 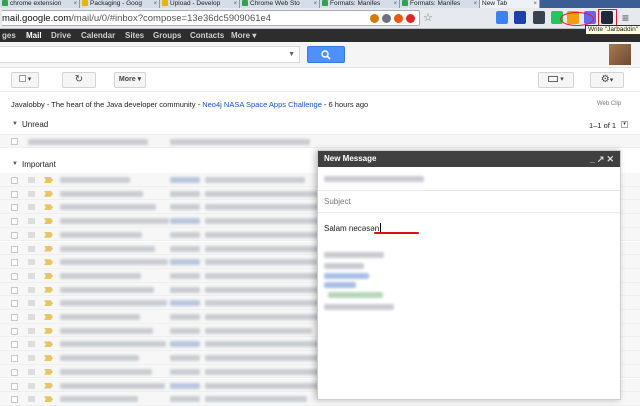 What do you see at coordinates (61, 35) in the screenshot?
I see `gbar-item-drive: Drive` at bounding box center [61, 35].